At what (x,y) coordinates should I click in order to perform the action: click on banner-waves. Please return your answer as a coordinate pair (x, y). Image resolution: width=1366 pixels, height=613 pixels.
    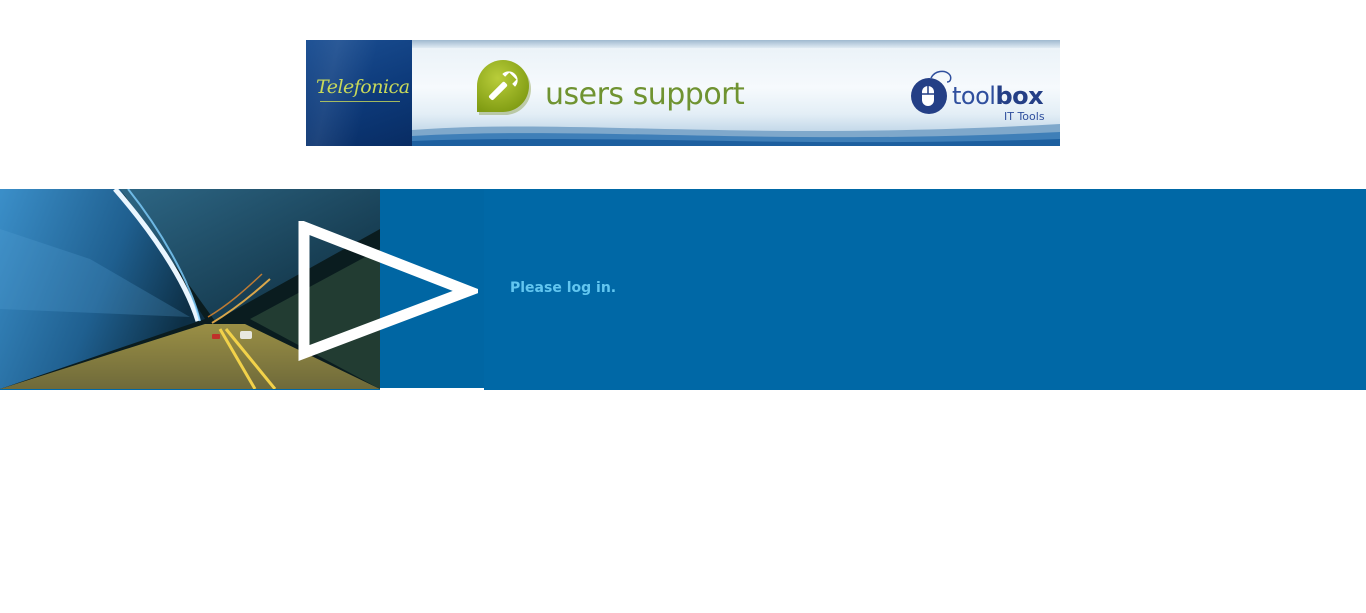
    Looking at the image, I should click on (736, 135).